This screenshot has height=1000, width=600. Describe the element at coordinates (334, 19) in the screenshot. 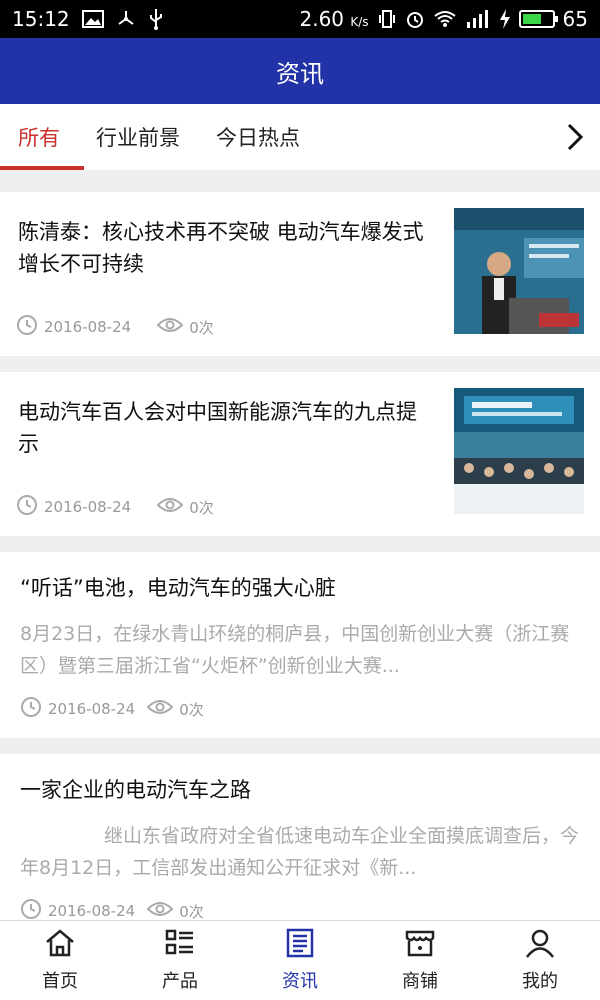

I see `network-speed: 2.60 K/s` at that location.